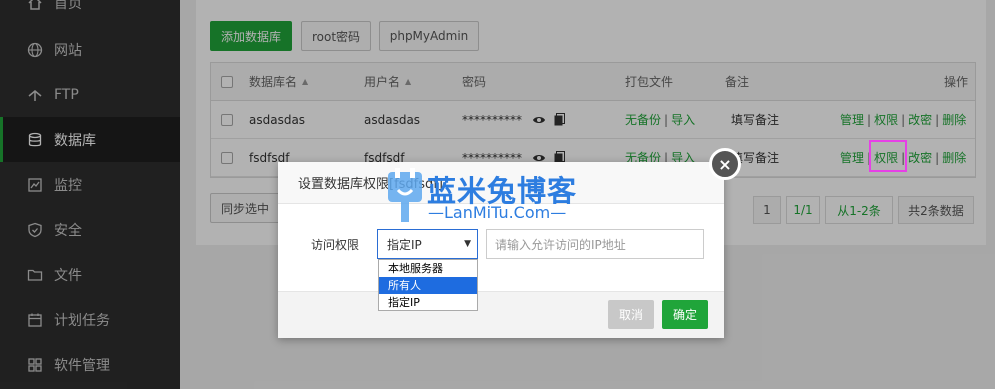  I want to click on plug-logo-icon, so click(405, 195).